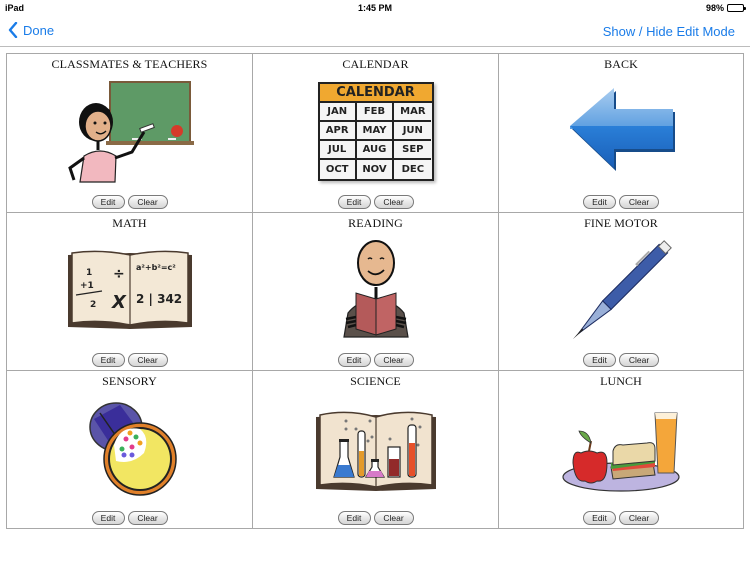 Image resolution: width=750 pixels, height=563 pixels. What do you see at coordinates (375, 64) in the screenshot?
I see `category-title: CALENDAR` at bounding box center [375, 64].